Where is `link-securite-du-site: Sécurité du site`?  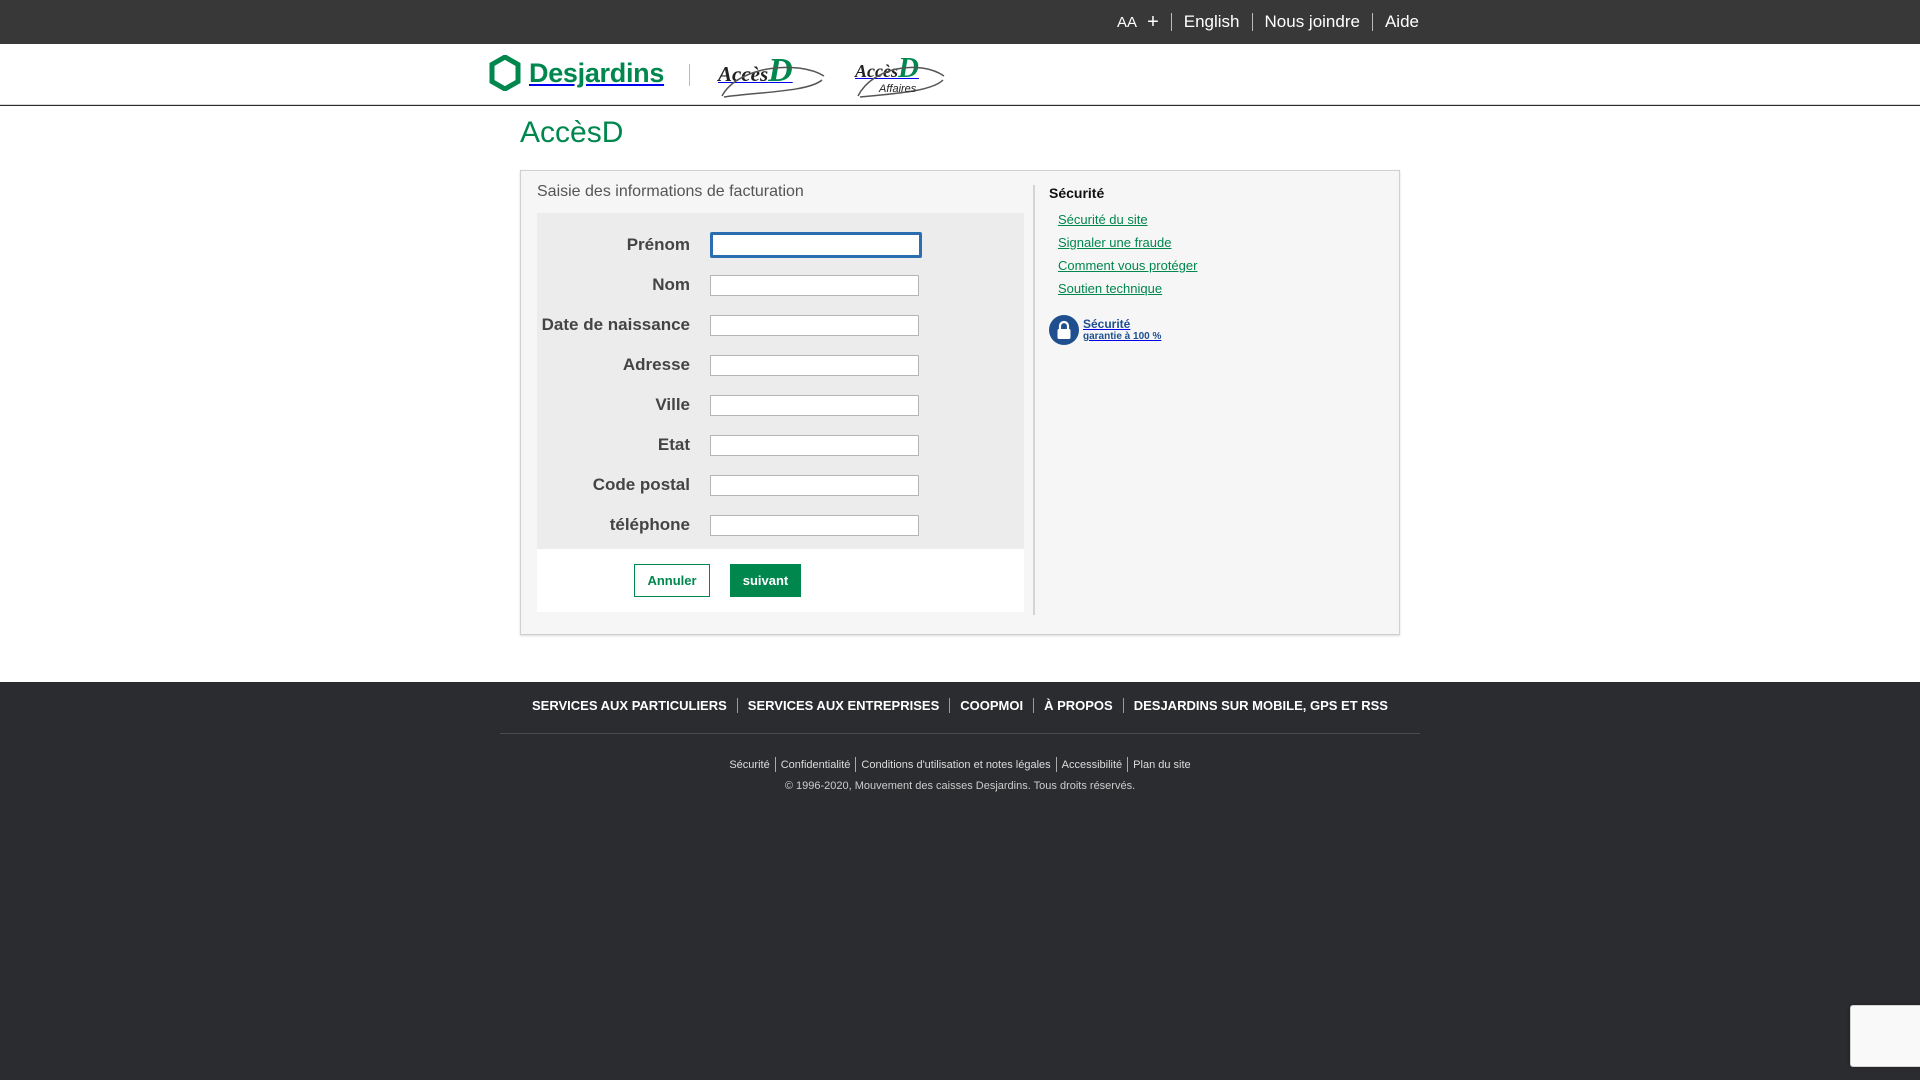
link-securite-du-site: Sécurité du site is located at coordinates (1103, 219).